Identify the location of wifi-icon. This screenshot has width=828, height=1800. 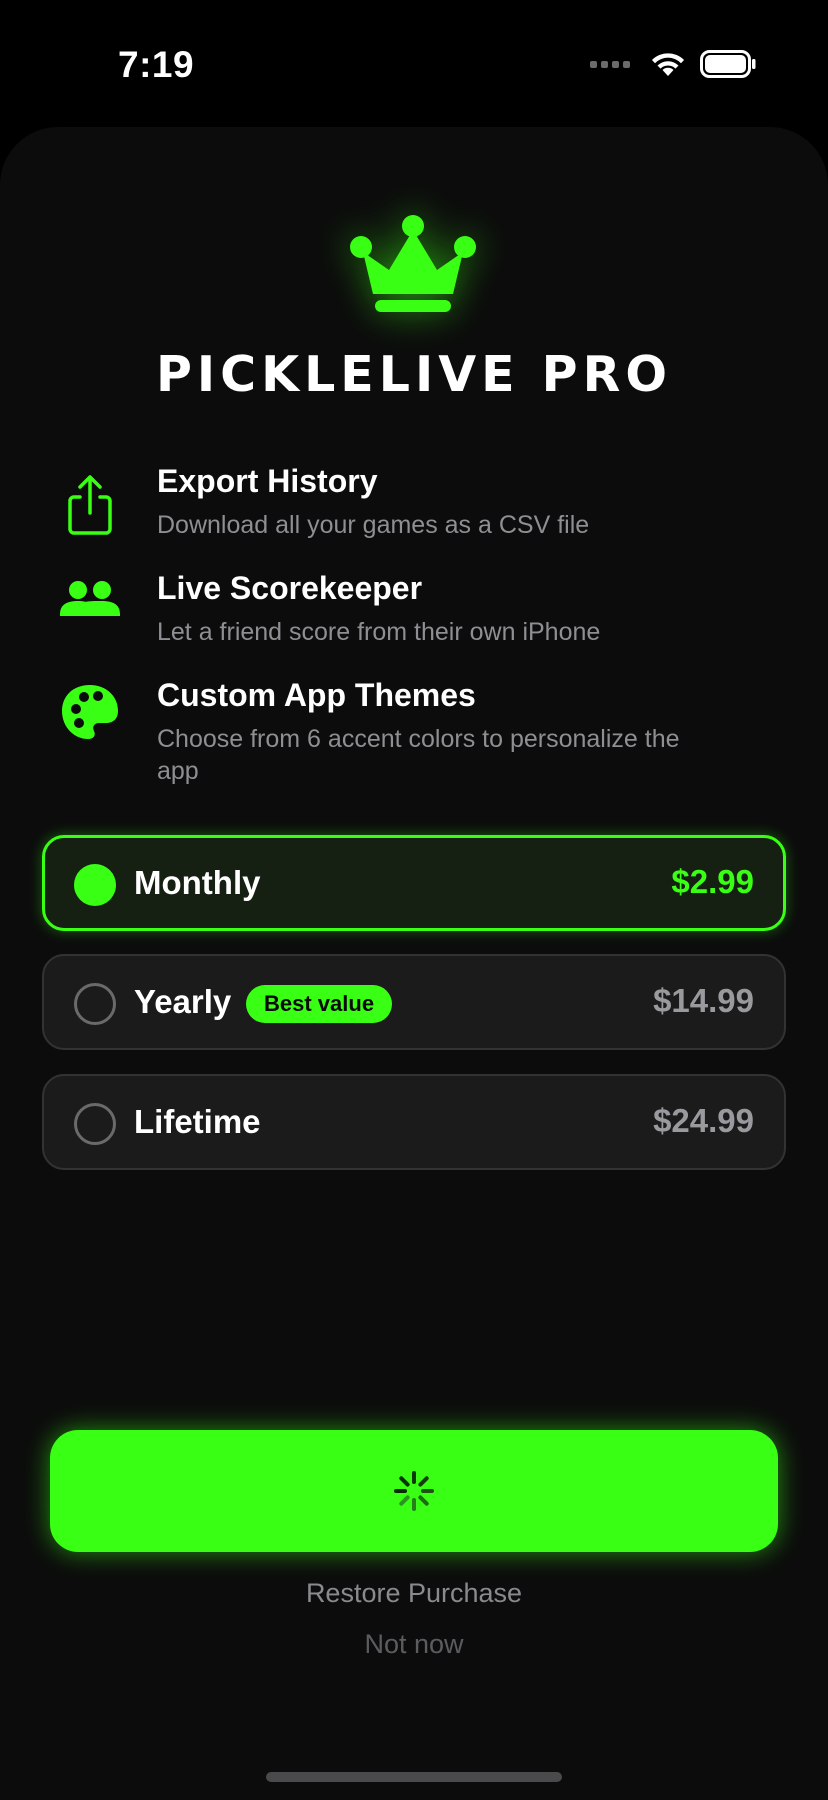
(668, 64).